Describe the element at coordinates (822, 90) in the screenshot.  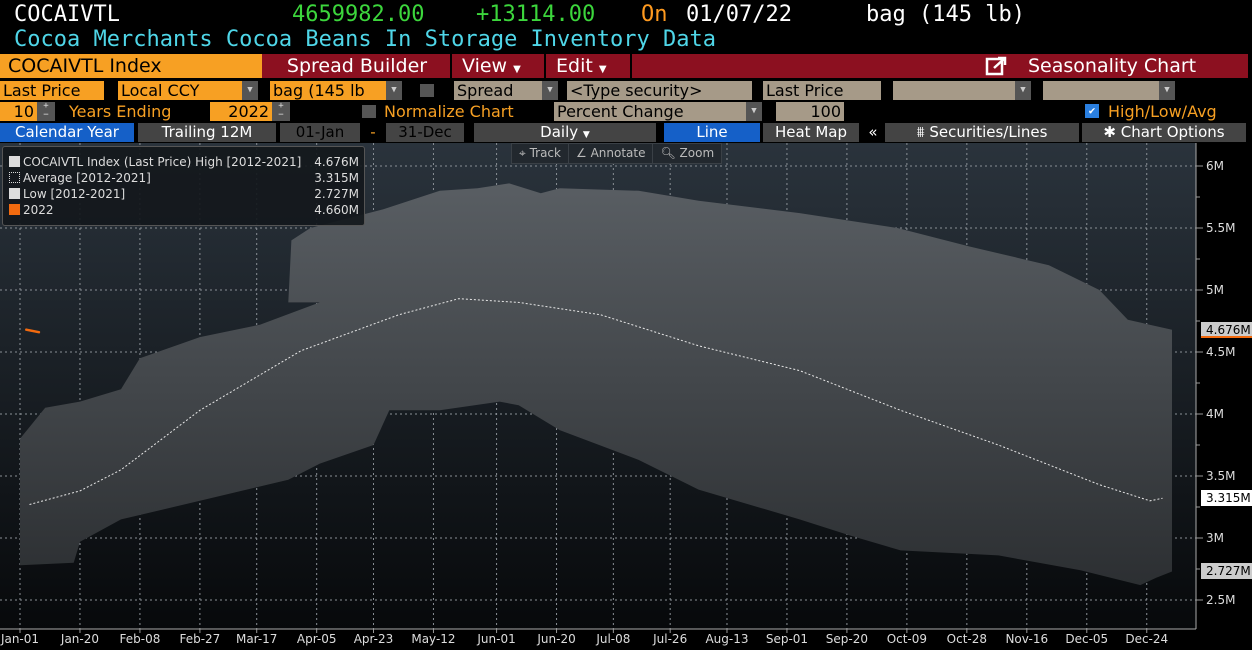
I see `field2-select: Last Price` at that location.